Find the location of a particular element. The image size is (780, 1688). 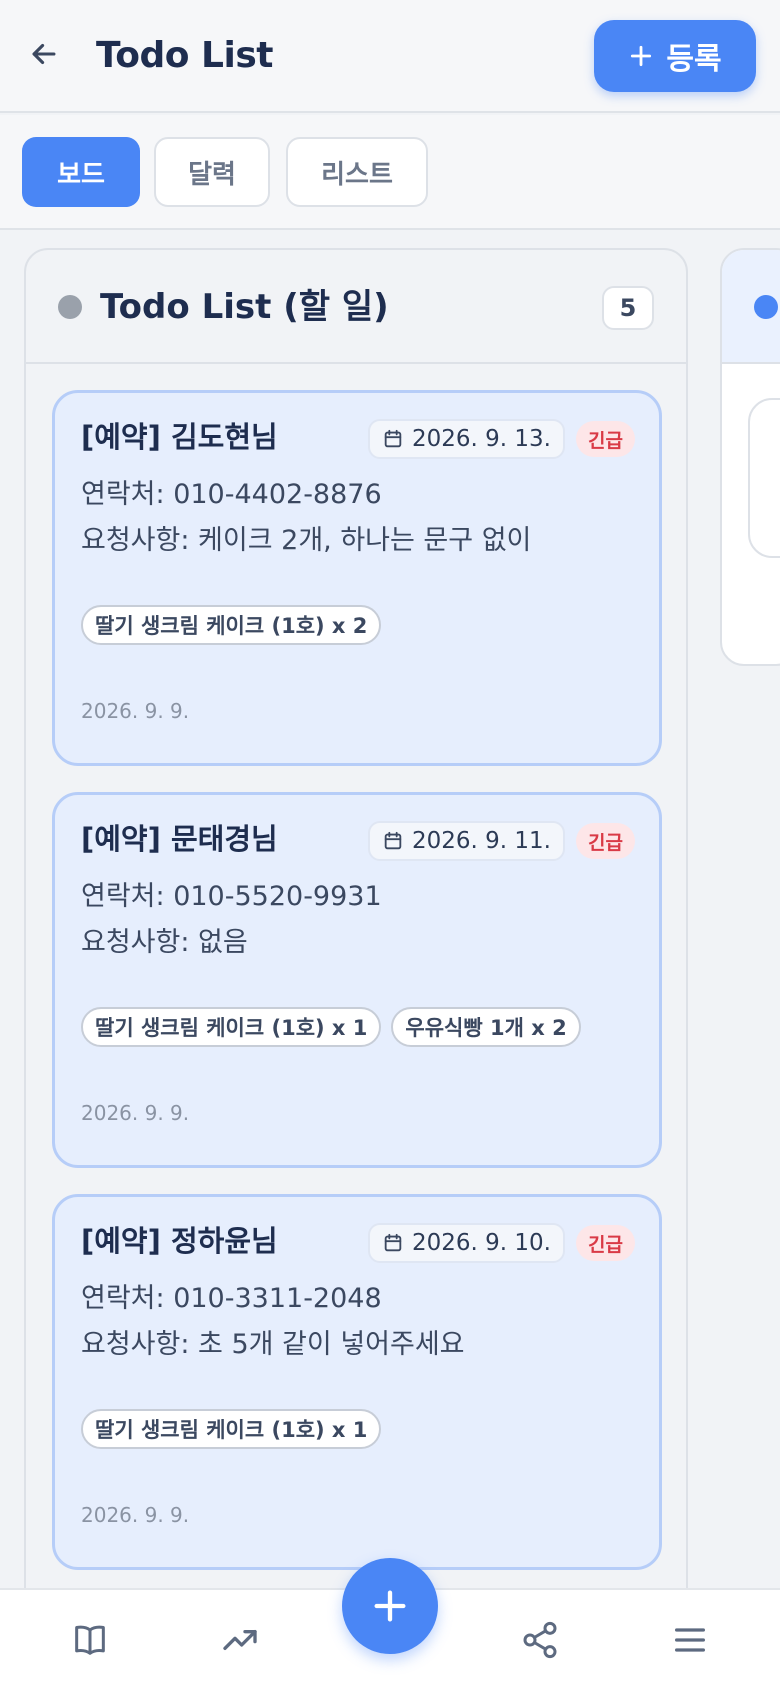

share-icon is located at coordinates (540, 1640).